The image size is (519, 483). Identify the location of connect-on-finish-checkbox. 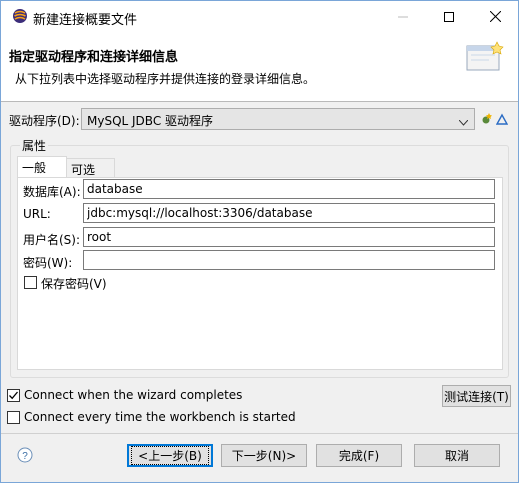
(13, 395).